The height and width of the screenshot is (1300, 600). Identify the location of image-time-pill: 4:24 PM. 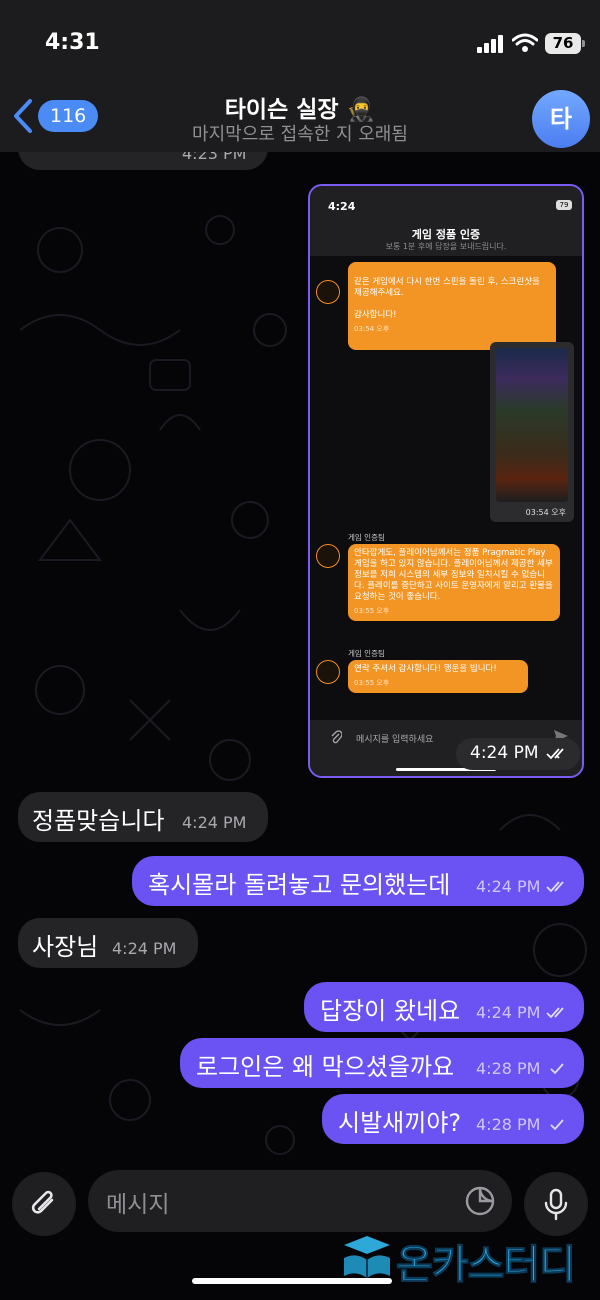
(518, 754).